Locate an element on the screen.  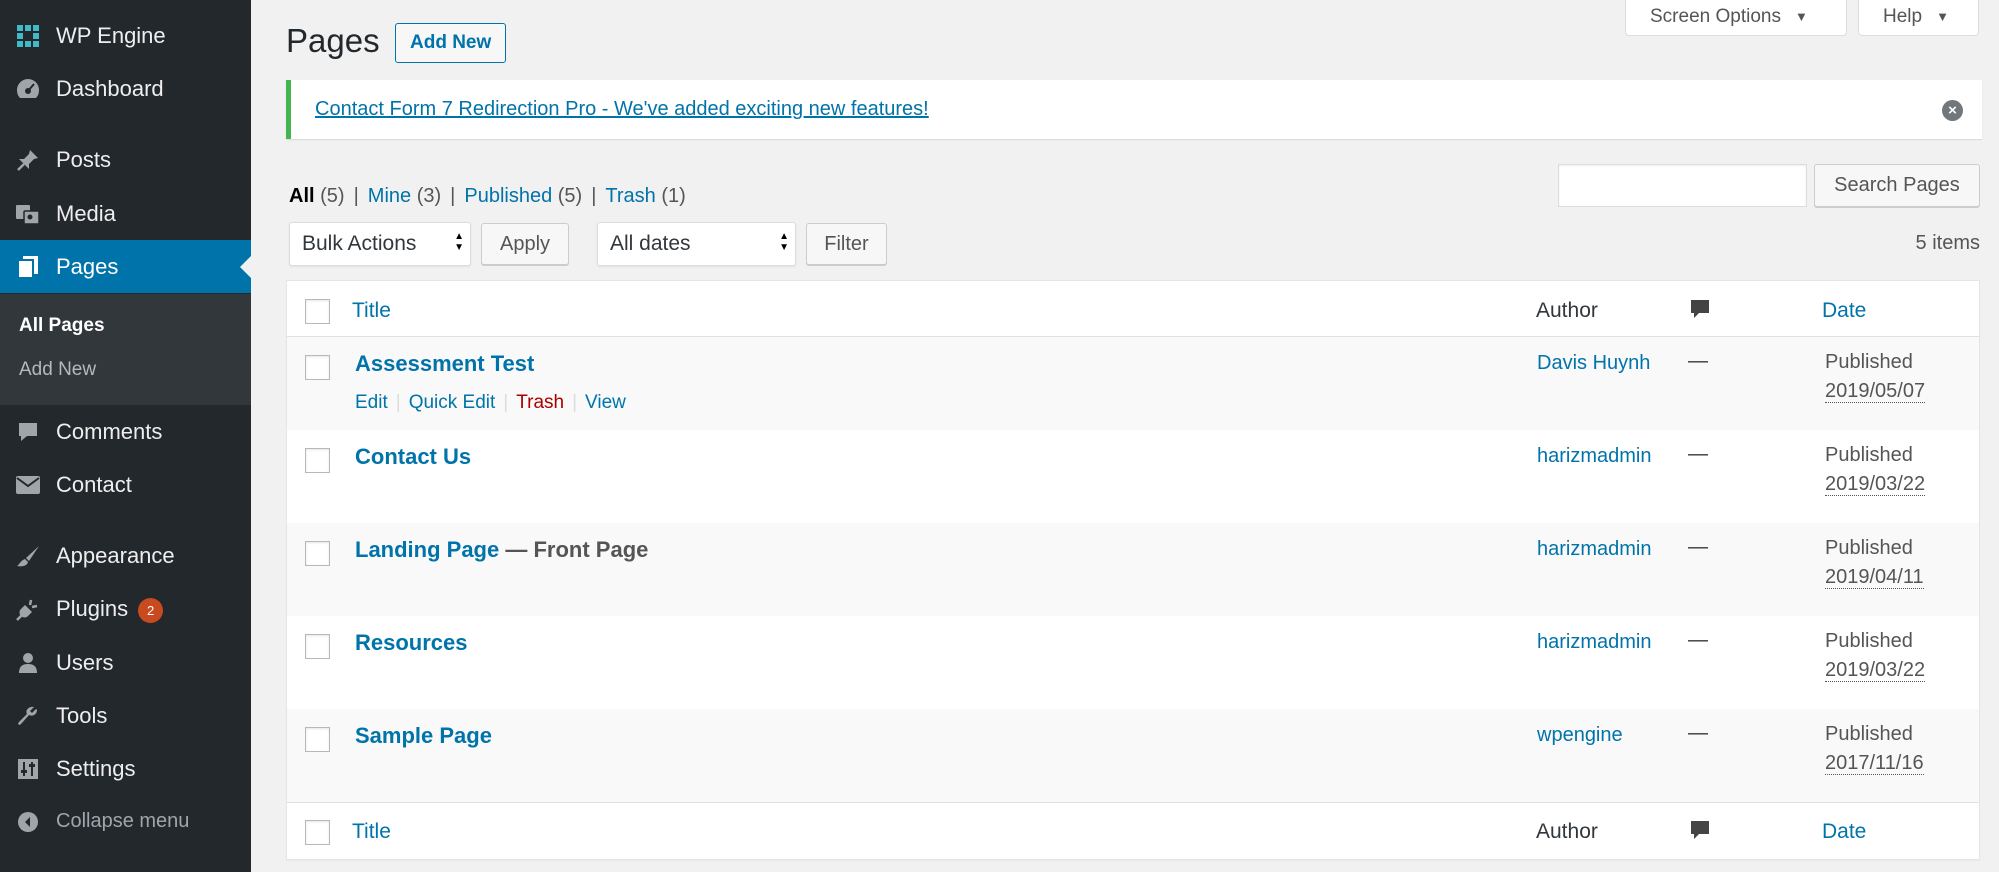
select-all-checkbox is located at coordinates (317, 311).